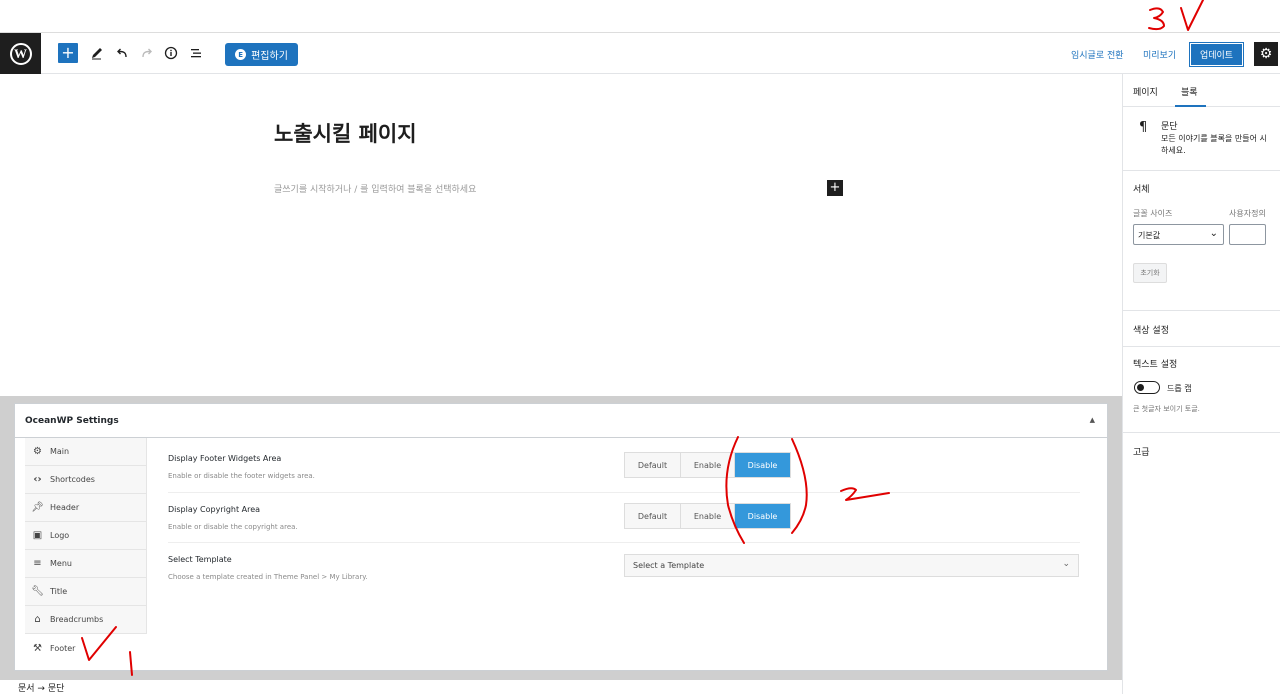 This screenshot has height=694, width=1280. I want to click on template-select-value: Select a Template, so click(669, 565).